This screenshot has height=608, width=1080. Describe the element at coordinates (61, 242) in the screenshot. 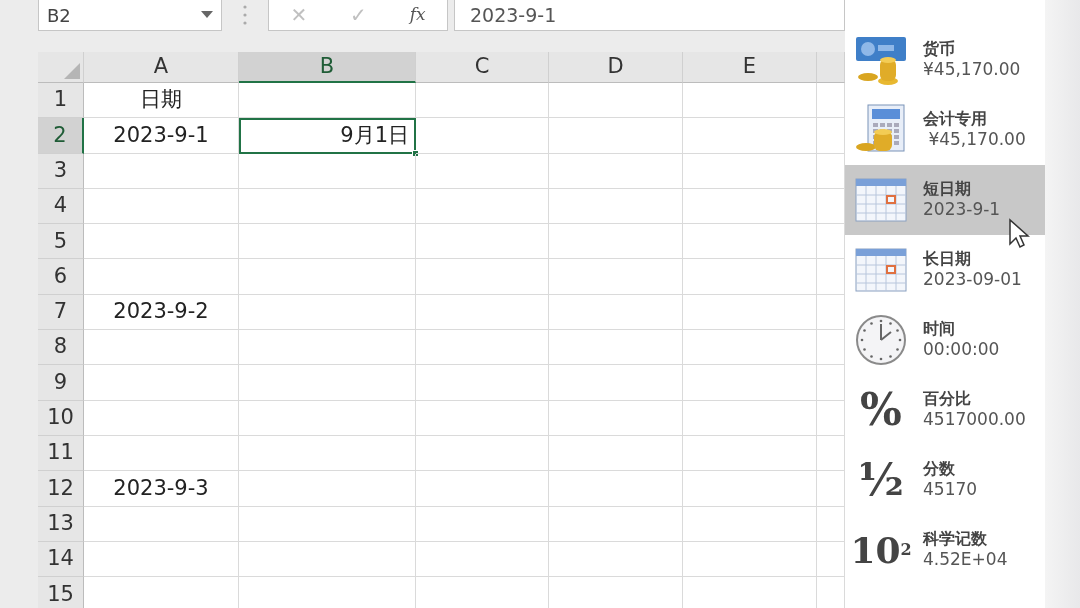

I see `row-header: 5` at that location.